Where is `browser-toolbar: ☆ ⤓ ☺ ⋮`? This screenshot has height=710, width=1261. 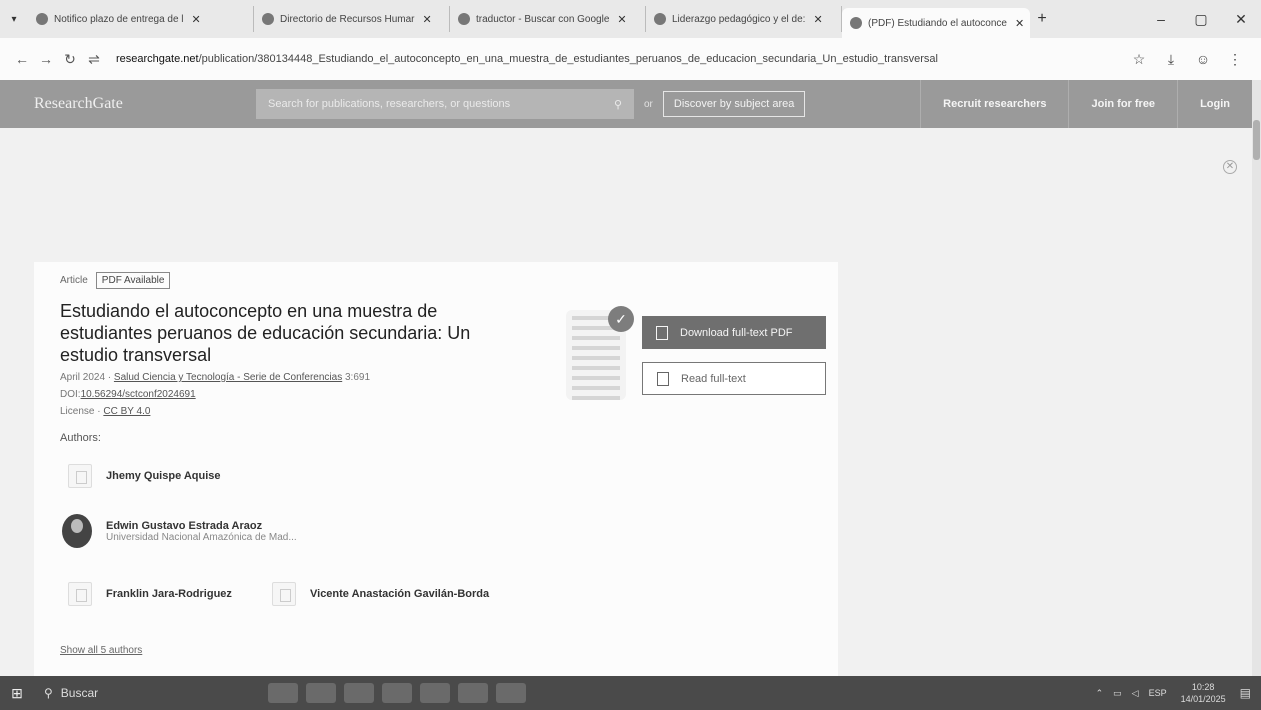 browser-toolbar: ☆ ⤓ ☺ ⋮ is located at coordinates (1187, 59).